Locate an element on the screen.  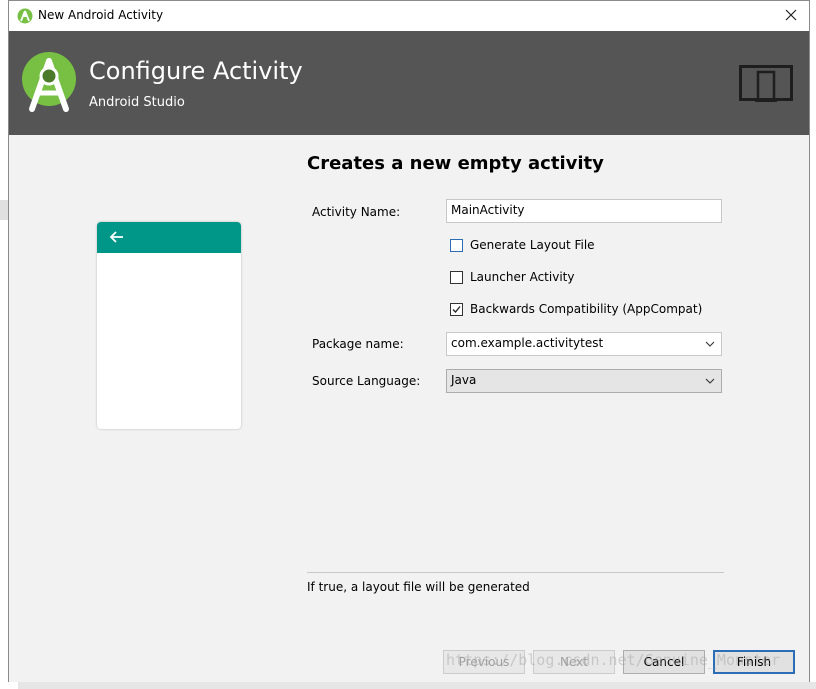
activity-name-input: MainActivity is located at coordinates (584, 211).